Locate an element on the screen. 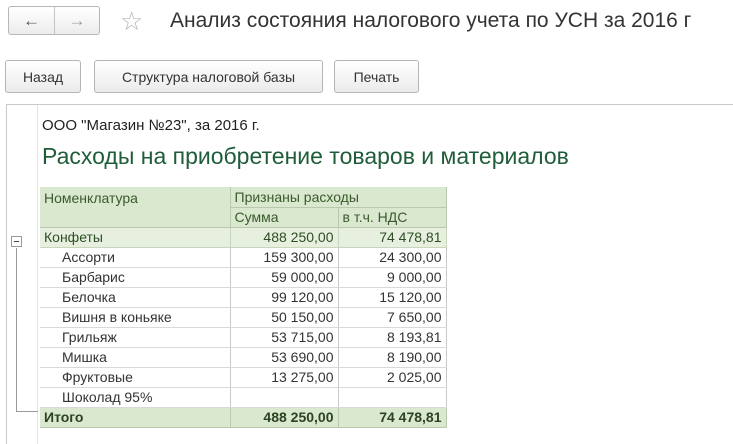 The height and width of the screenshot is (444, 733). item-sum is located at coordinates (284, 397).